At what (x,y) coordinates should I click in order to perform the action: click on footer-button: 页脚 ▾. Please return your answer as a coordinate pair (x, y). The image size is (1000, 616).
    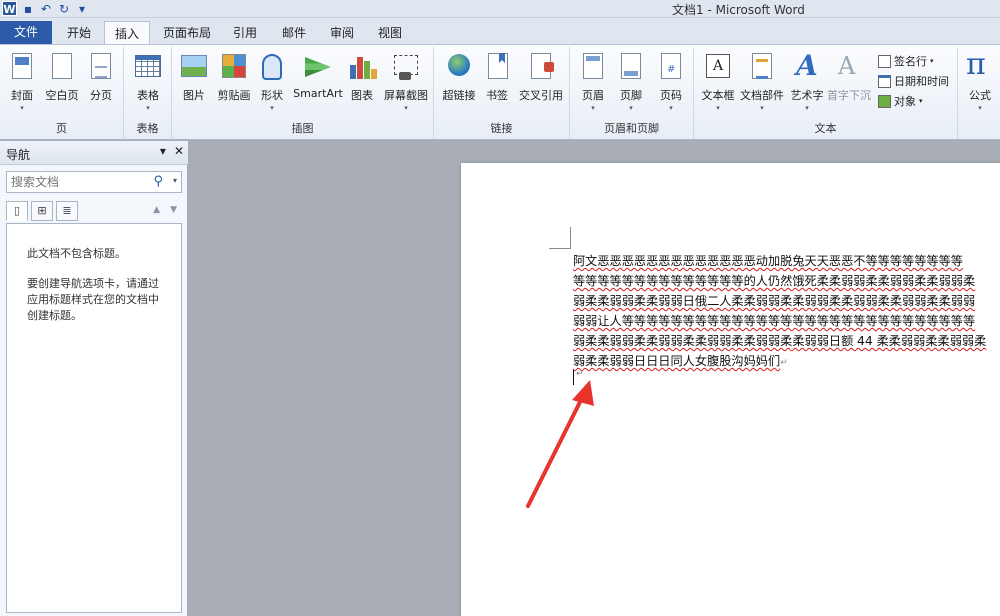
    Looking at the image, I should click on (631, 81).